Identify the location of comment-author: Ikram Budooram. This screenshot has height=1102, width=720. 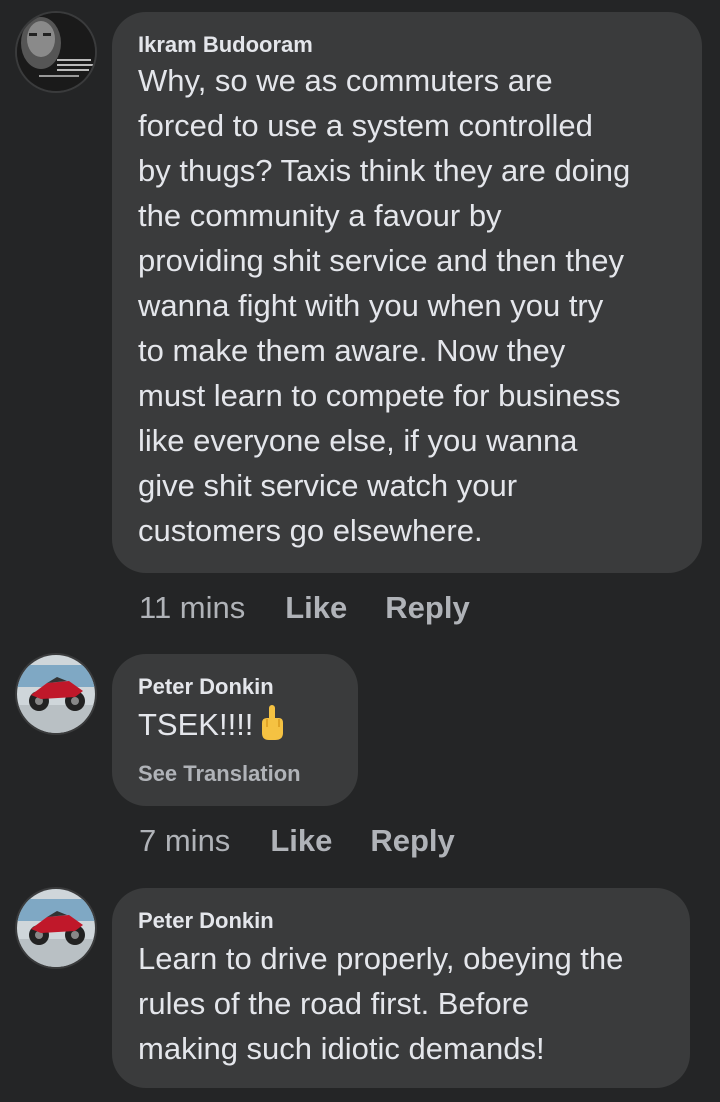
(225, 45).